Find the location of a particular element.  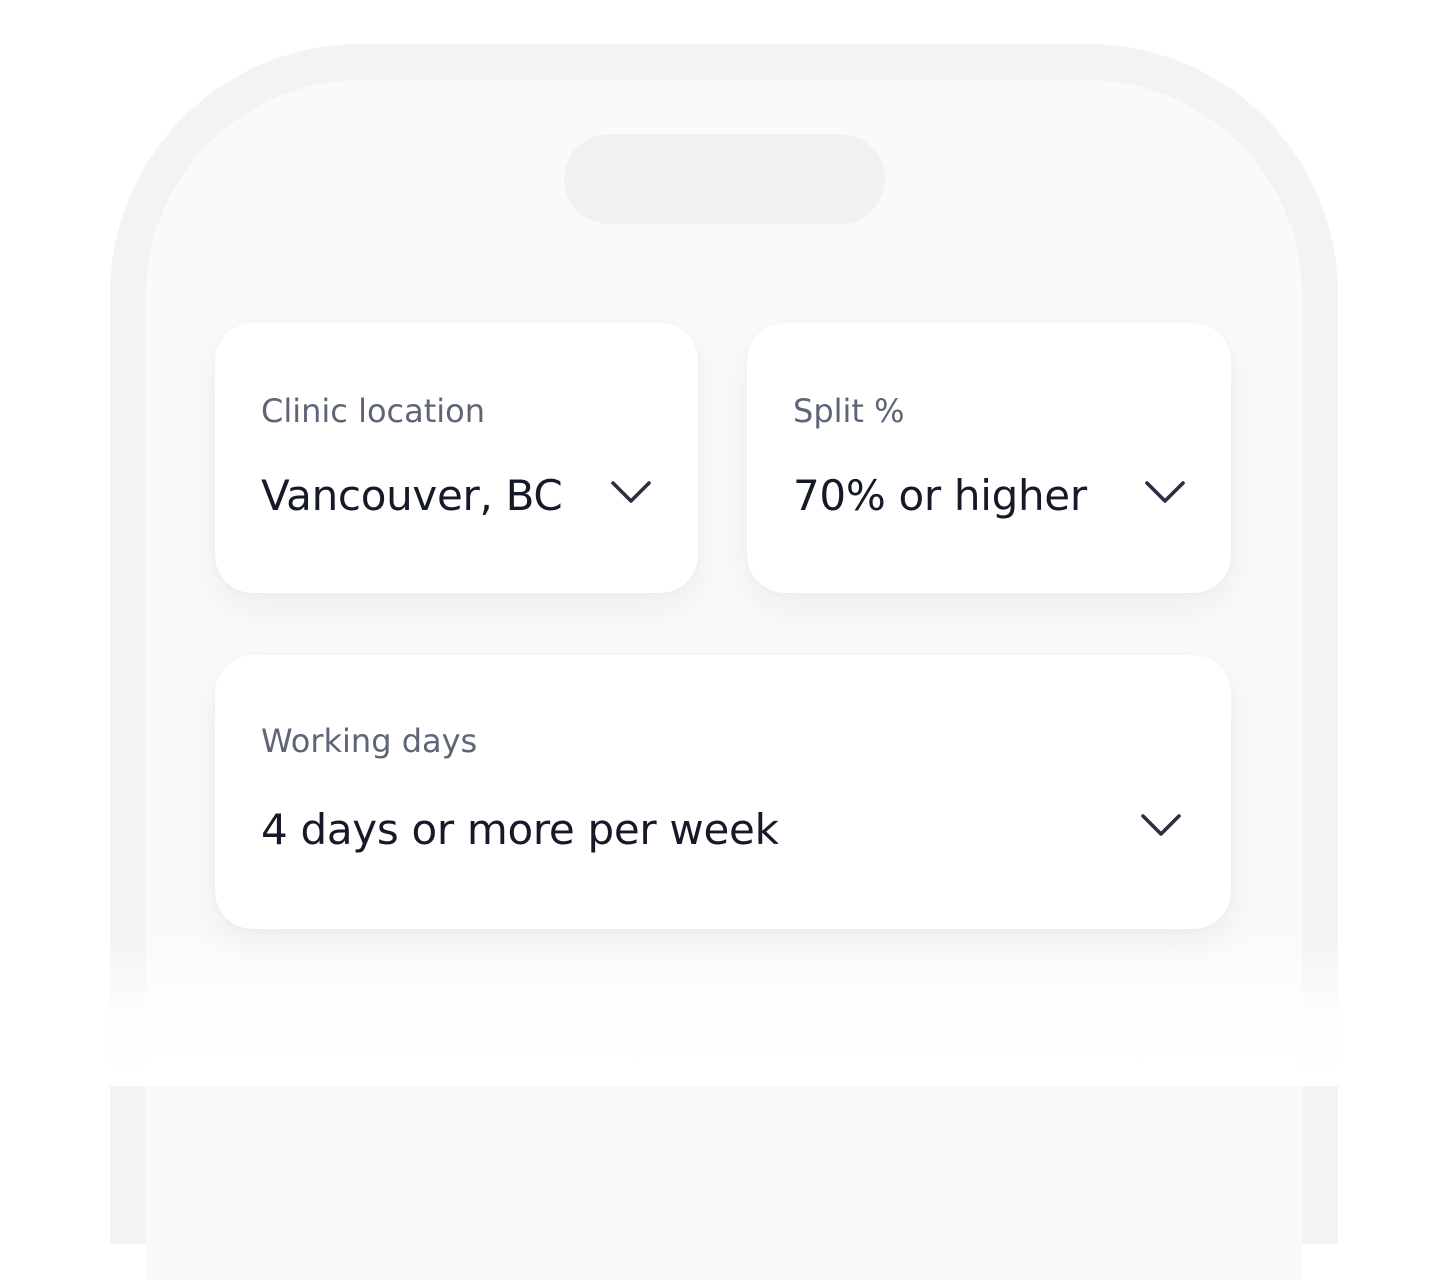

split-percent-dropdown: Split % 70% or higher is located at coordinates (989, 458).